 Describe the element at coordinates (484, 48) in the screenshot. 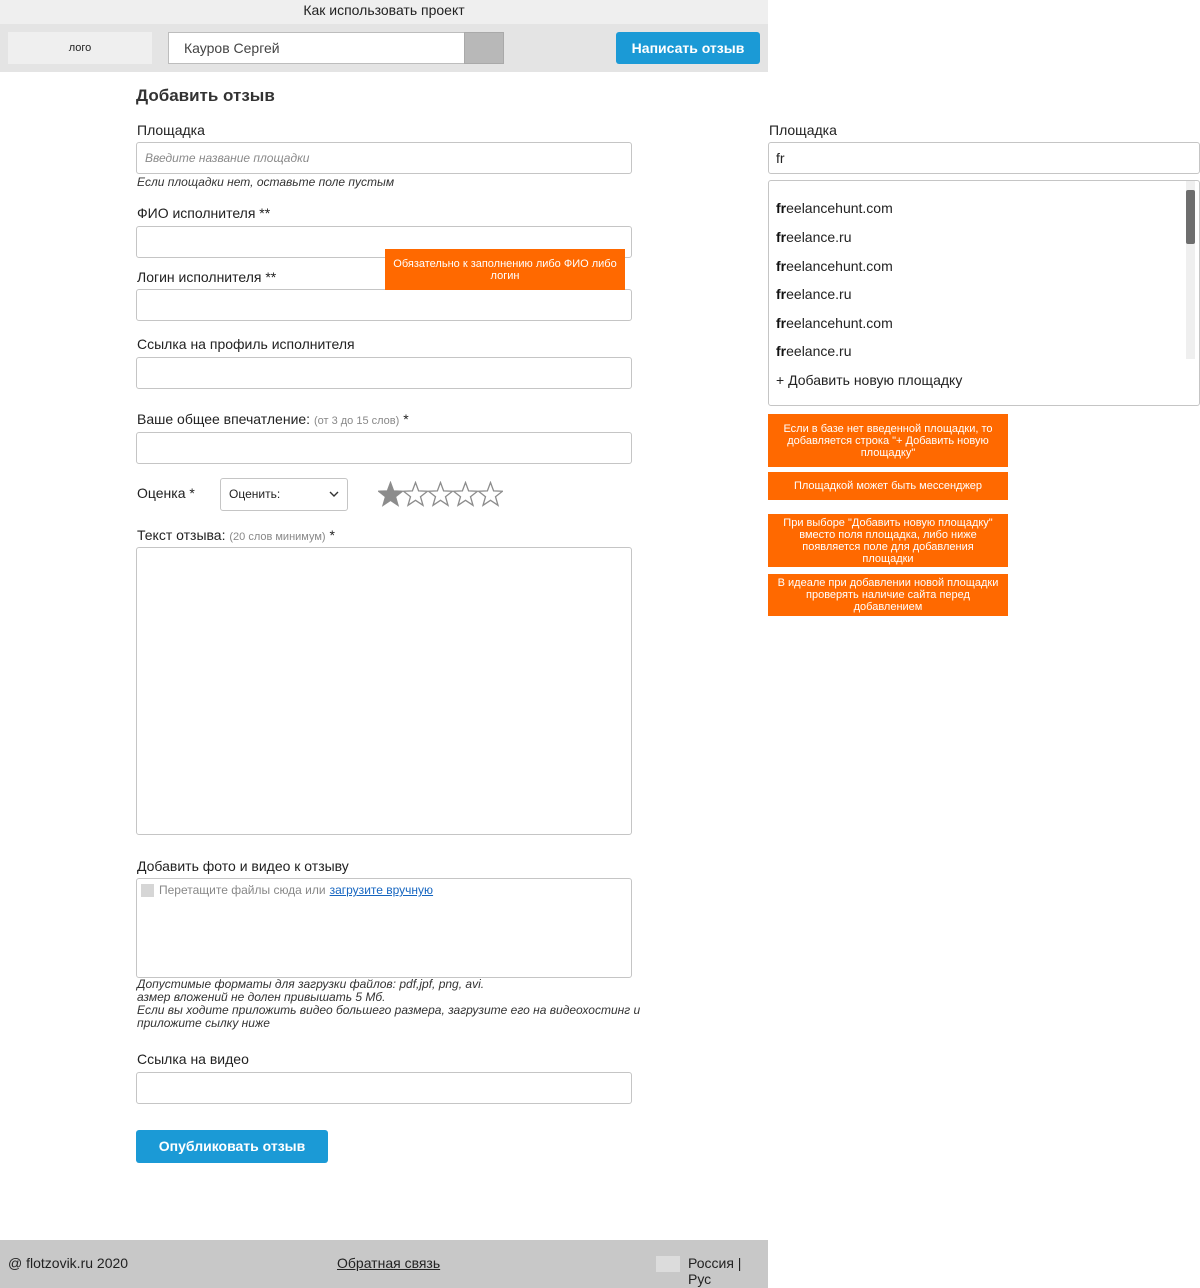

I see `search-button` at that location.